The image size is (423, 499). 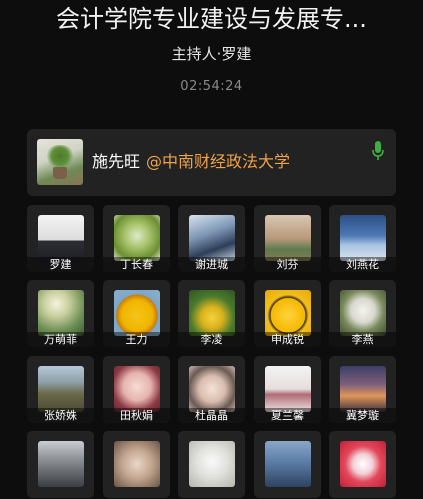 I want to click on participant-tile: 杜晶晶, so click(x=211, y=389).